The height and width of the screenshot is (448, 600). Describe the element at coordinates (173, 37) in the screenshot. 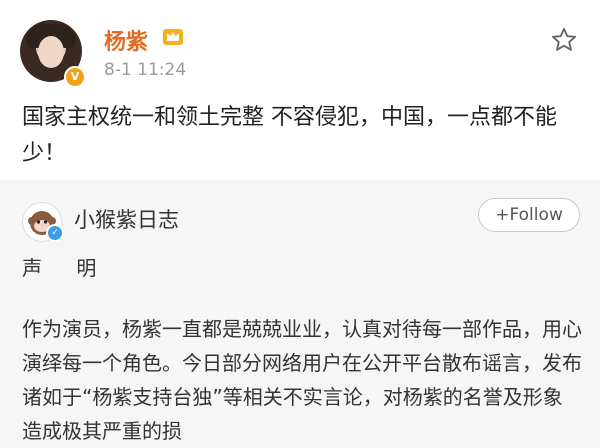

I see `crown-icon` at that location.